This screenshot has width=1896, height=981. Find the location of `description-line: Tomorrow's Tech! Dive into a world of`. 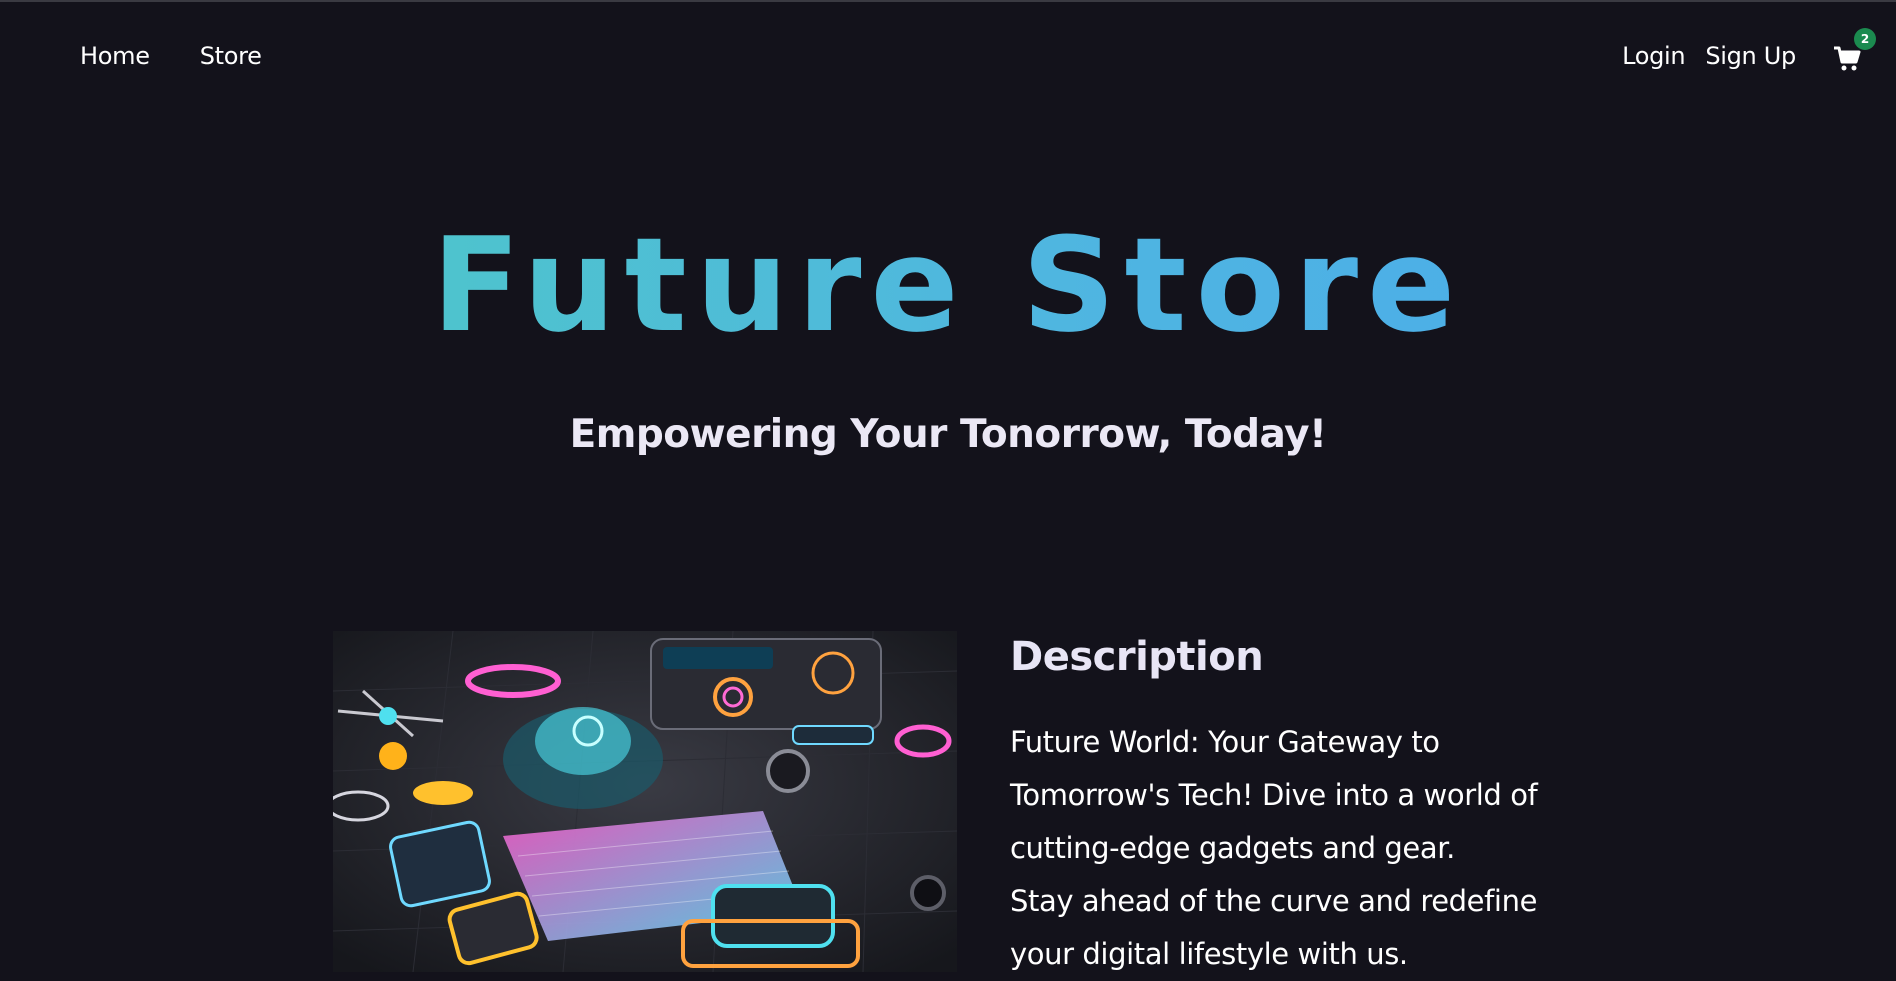

description-line: Tomorrow's Tech! Dive into a world of is located at coordinates (1274, 795).